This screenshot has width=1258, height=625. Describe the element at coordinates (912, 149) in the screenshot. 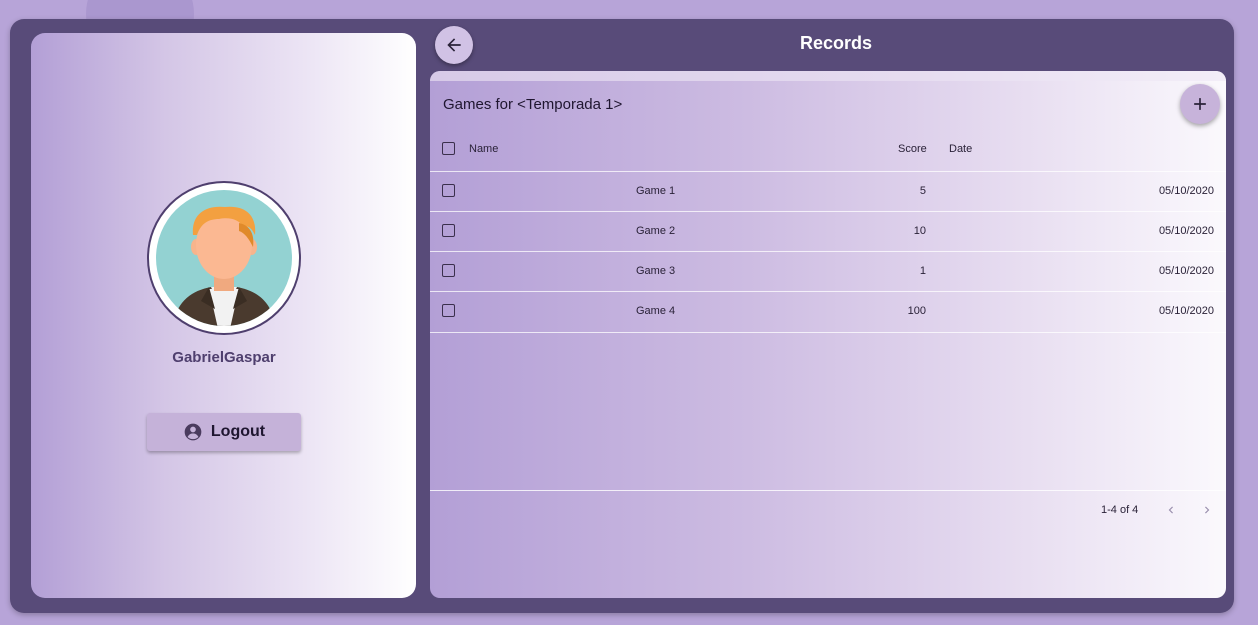

I see `column-header-score: Score` at that location.